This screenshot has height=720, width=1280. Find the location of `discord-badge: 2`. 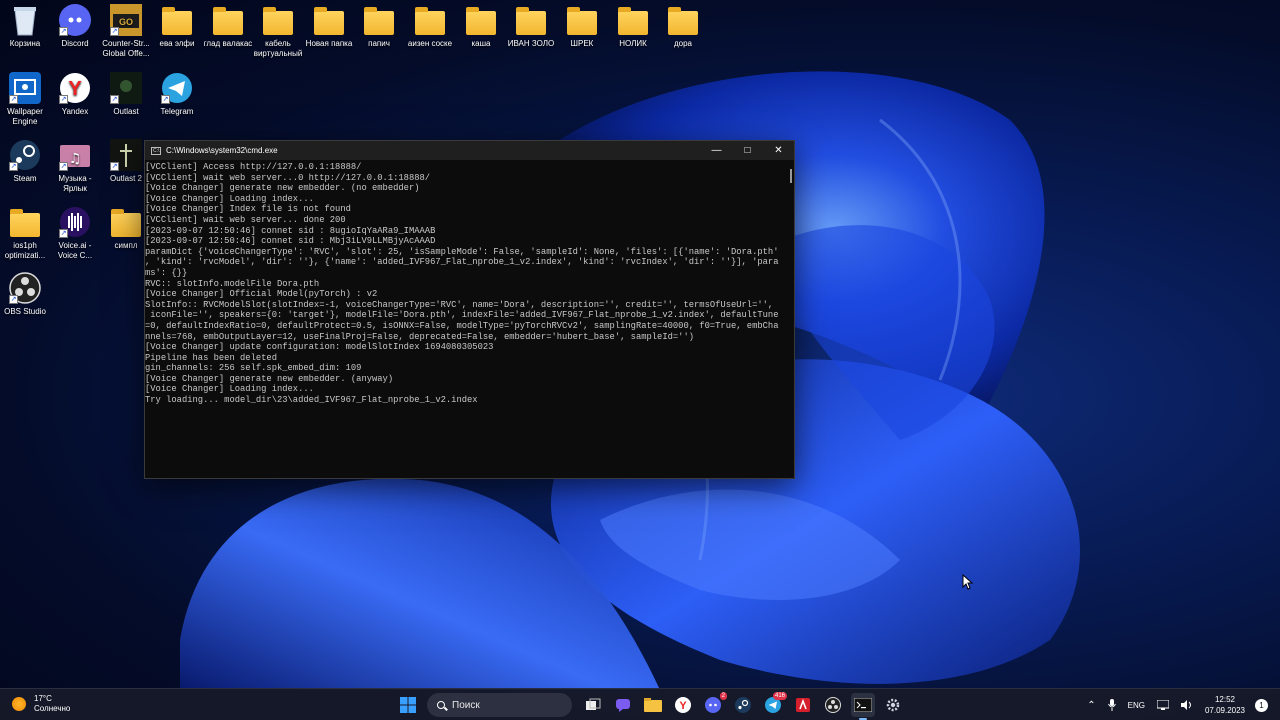

discord-badge: 2 is located at coordinates (723, 696).